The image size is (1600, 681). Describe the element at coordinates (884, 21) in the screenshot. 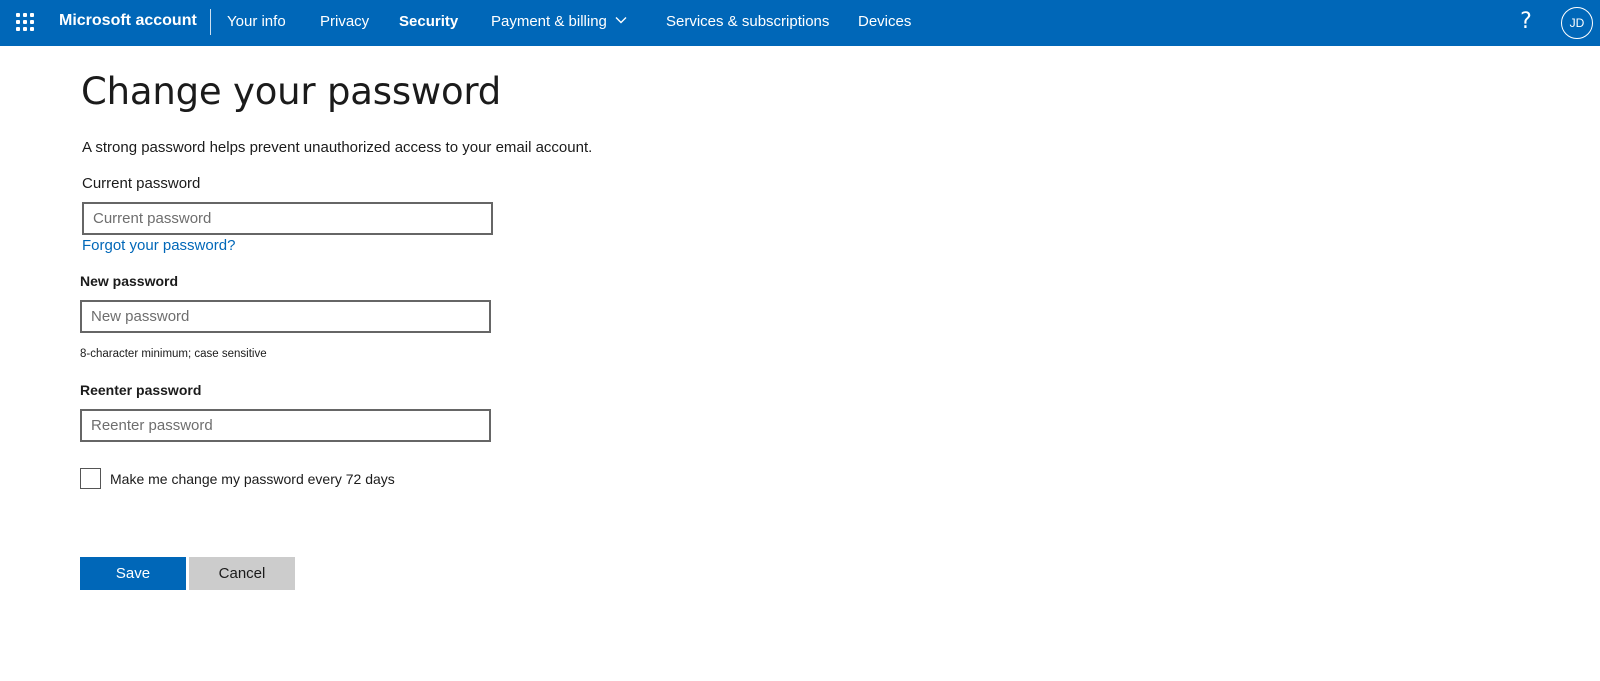

I see `nav-devices: Devices` at that location.